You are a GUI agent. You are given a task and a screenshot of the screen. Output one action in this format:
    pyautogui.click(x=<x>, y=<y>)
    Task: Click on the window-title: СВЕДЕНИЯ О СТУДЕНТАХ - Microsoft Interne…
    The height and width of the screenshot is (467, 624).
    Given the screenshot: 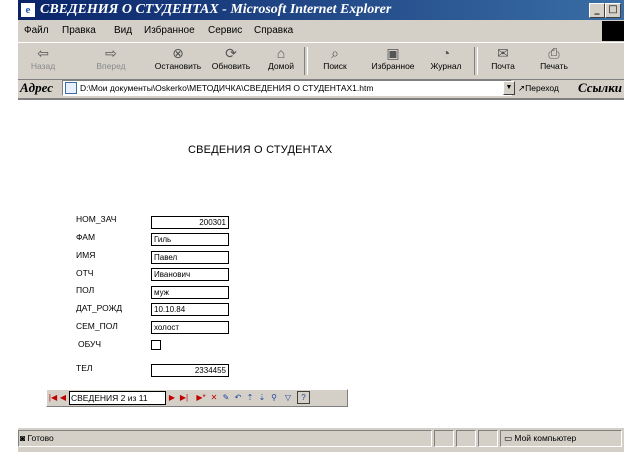 What is the action you would take?
    pyautogui.click(x=216, y=9)
    